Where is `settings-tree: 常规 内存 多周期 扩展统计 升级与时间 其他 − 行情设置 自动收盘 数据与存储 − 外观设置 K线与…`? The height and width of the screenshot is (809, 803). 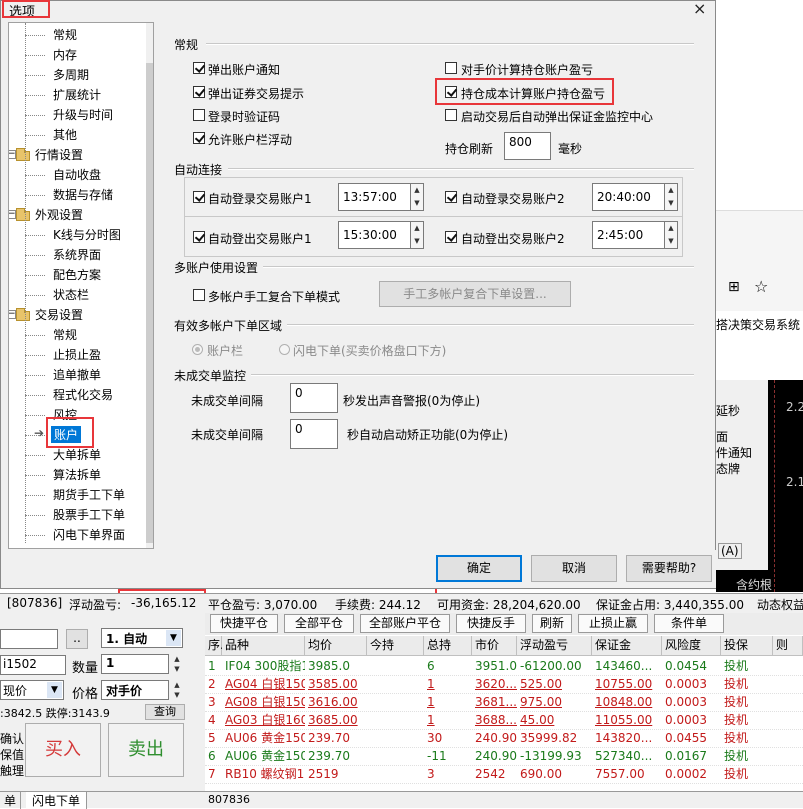
settings-tree: 常规 内存 多周期 扩展统计 升级与时间 其他 − 行情设置 自动收盘 数据与存储 − 外观设置 K线与… is located at coordinates (81, 285).